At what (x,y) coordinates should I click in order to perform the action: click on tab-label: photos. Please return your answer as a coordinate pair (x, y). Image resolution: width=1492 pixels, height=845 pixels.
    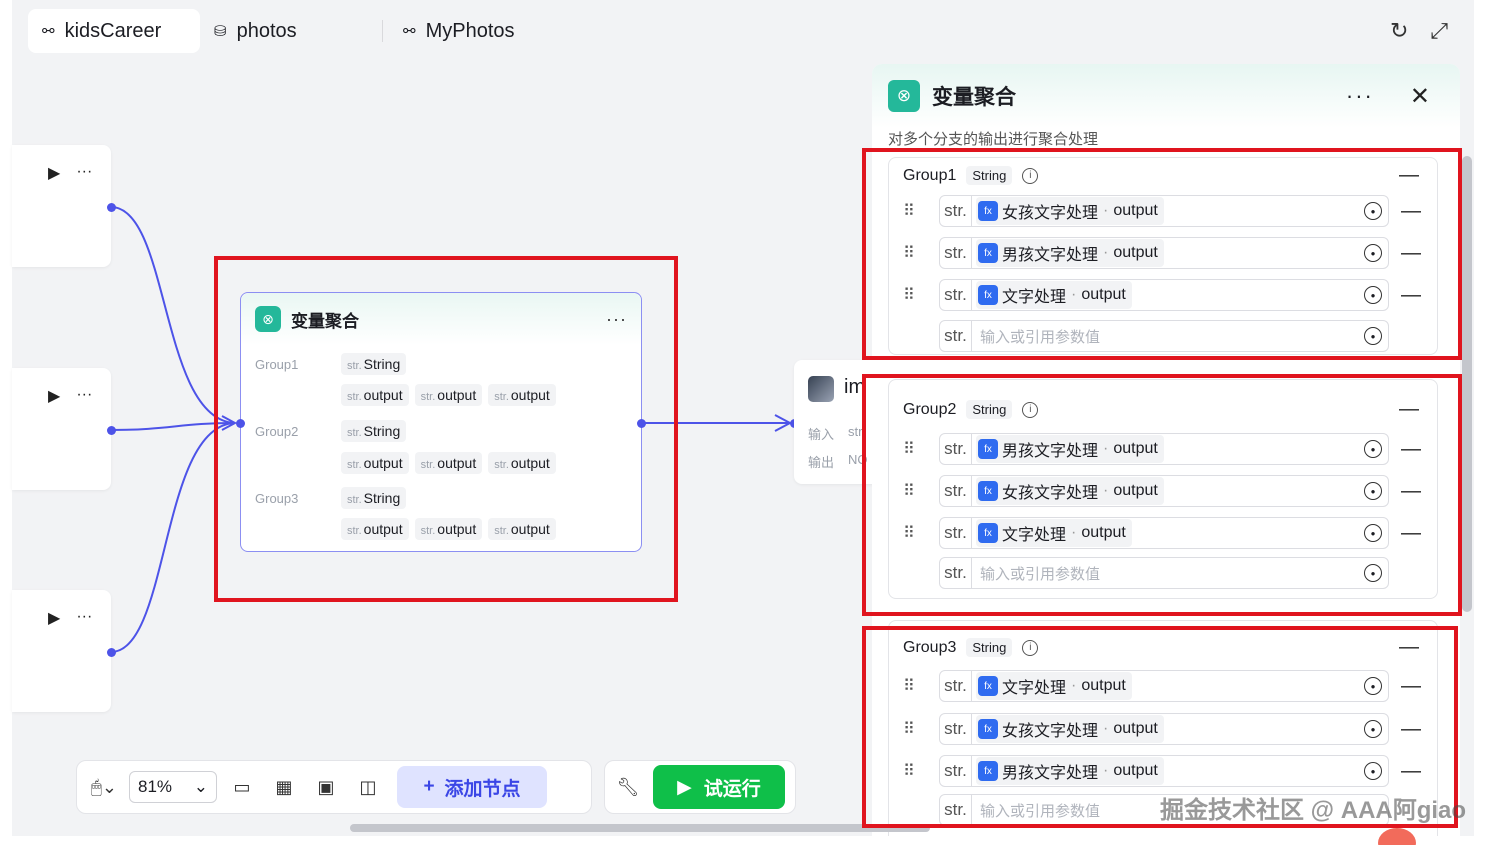
    Looking at the image, I should click on (266, 30).